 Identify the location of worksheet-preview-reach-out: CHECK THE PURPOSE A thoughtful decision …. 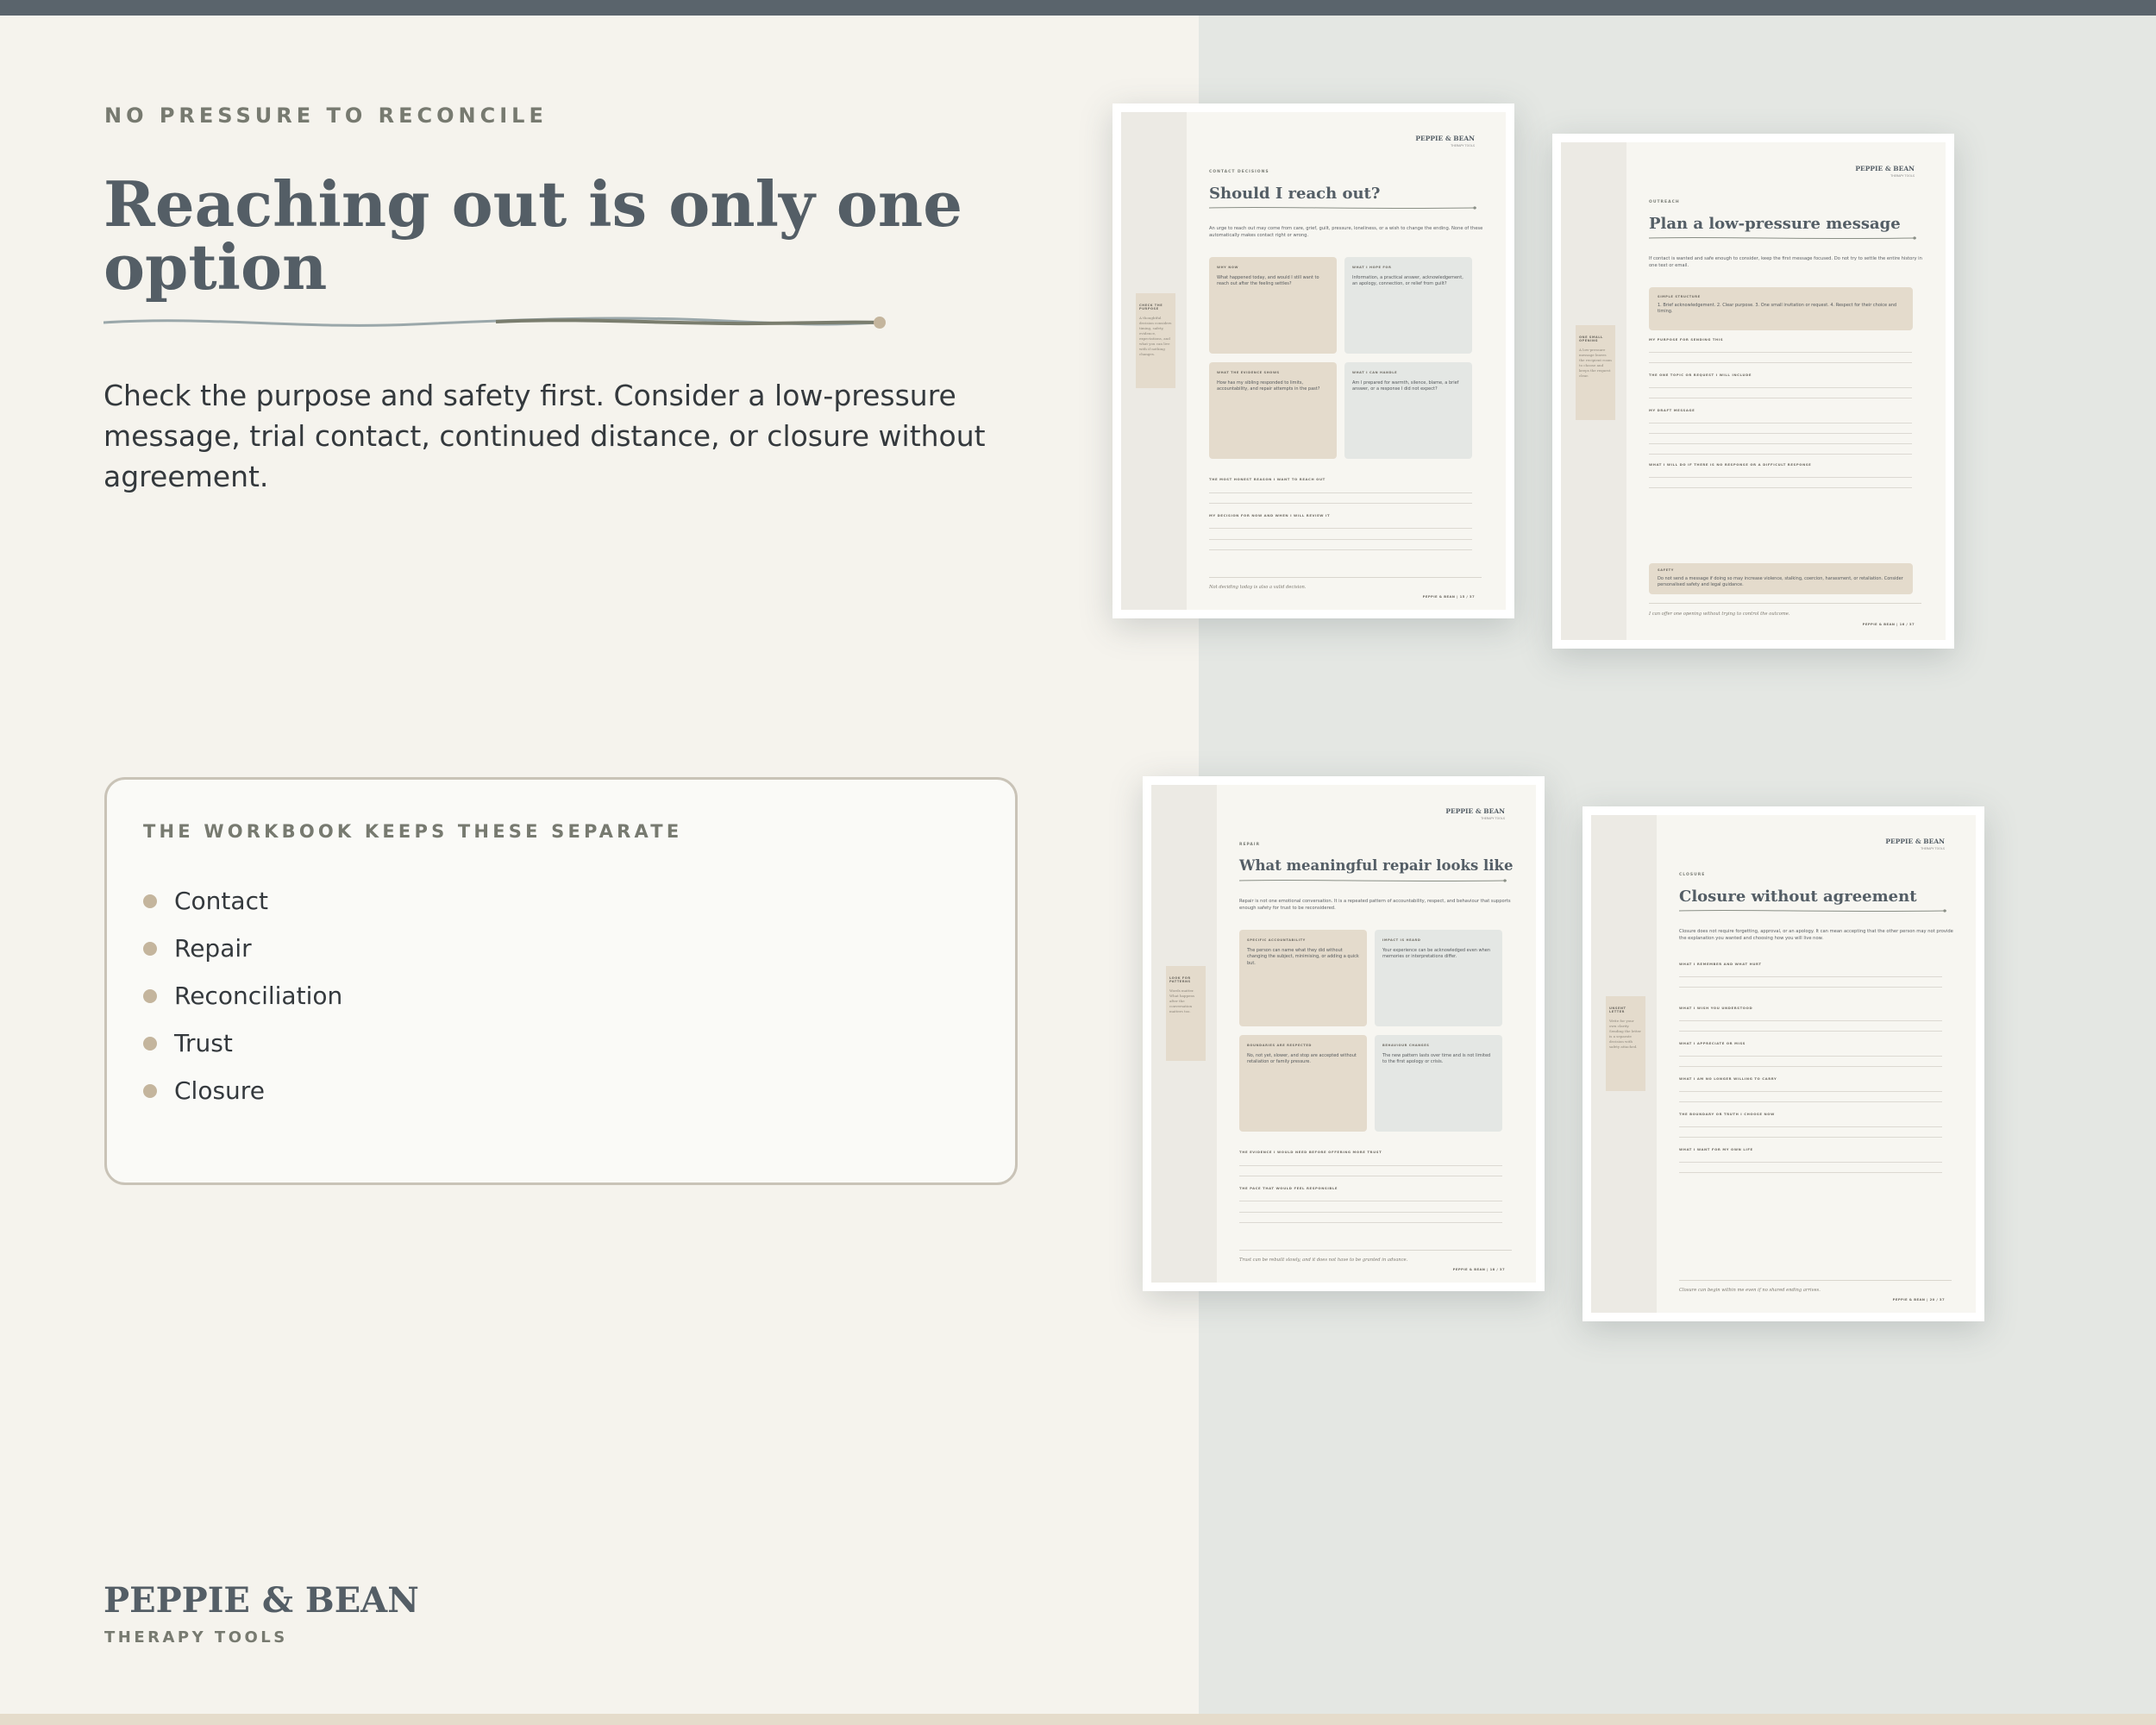
(1313, 361).